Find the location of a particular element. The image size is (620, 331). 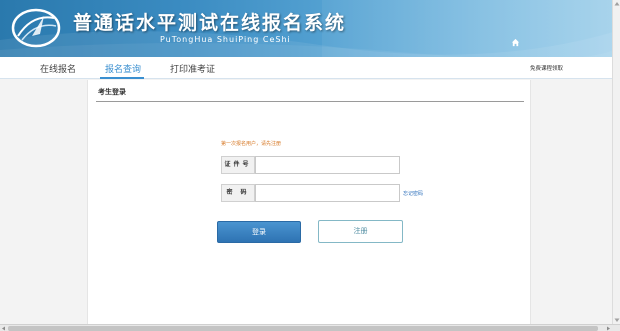

scroll-right-arrow-icon is located at coordinates (608, 328).